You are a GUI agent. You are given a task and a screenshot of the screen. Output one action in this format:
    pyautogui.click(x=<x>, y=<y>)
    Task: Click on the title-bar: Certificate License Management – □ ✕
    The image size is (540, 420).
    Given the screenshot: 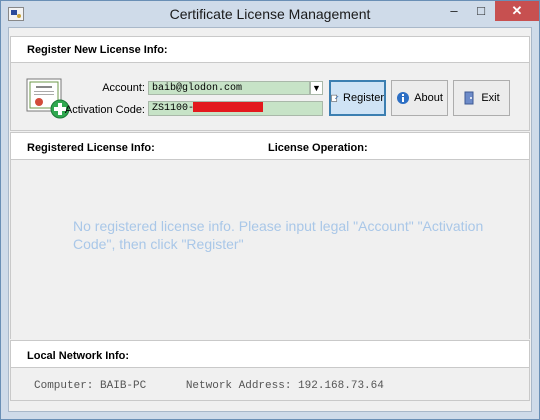 What is the action you would take?
    pyautogui.click(x=270, y=14)
    